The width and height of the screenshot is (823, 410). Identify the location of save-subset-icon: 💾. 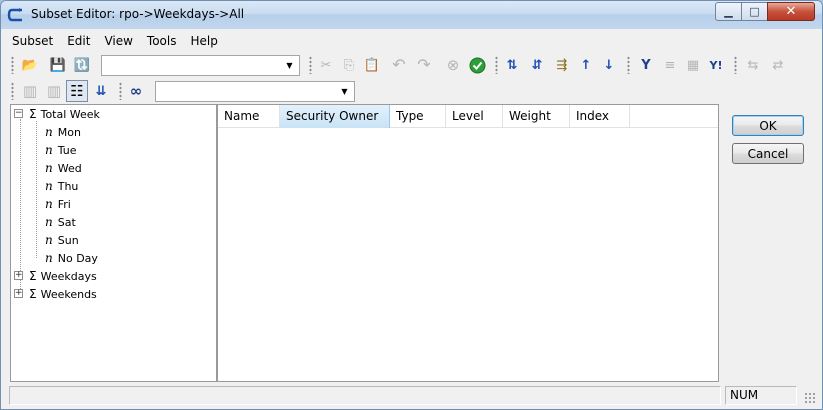
(58, 65).